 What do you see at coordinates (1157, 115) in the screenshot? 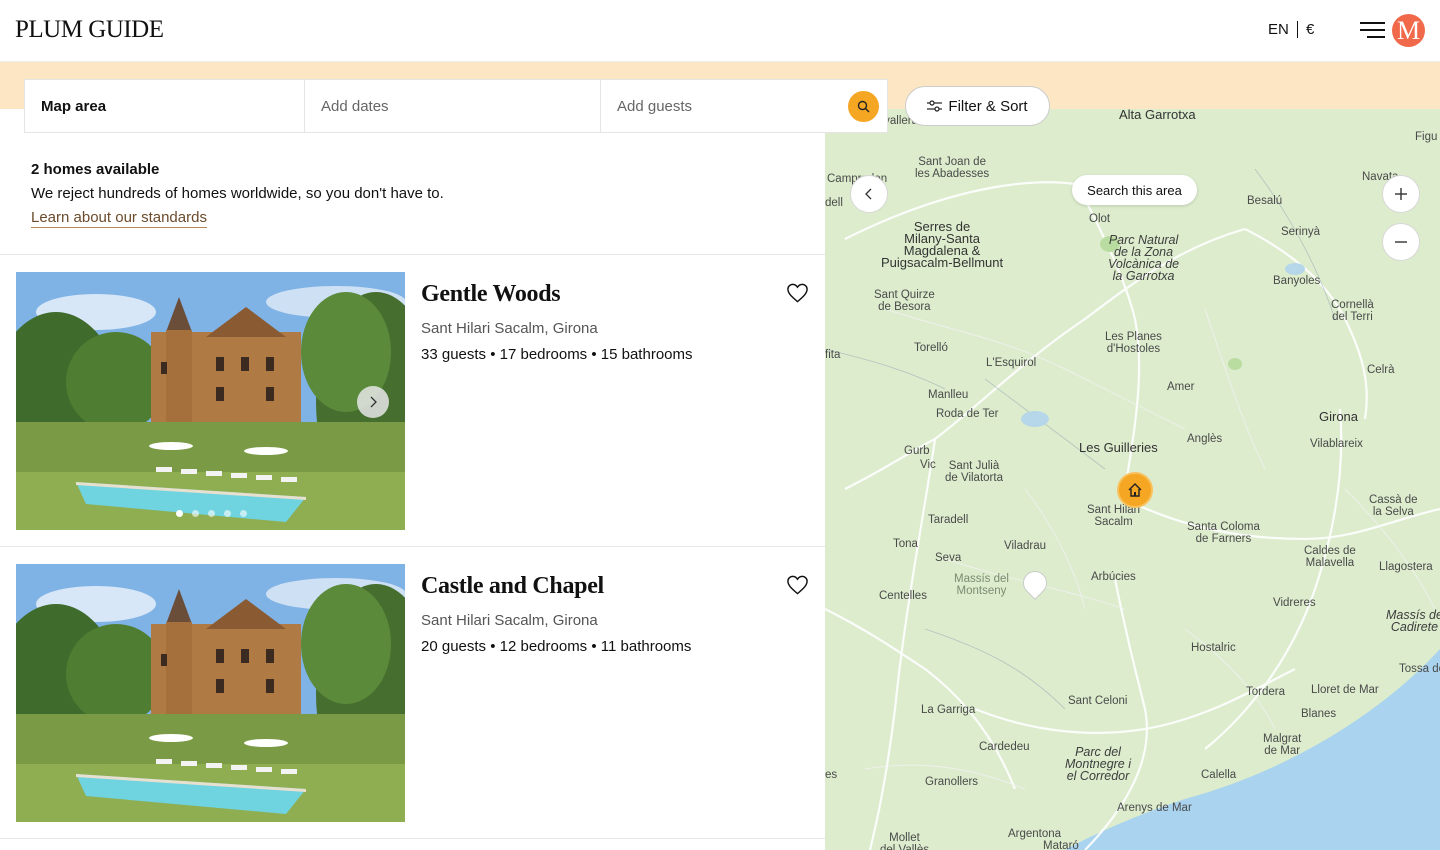
I see `map-label: Alta Garrotxa` at bounding box center [1157, 115].